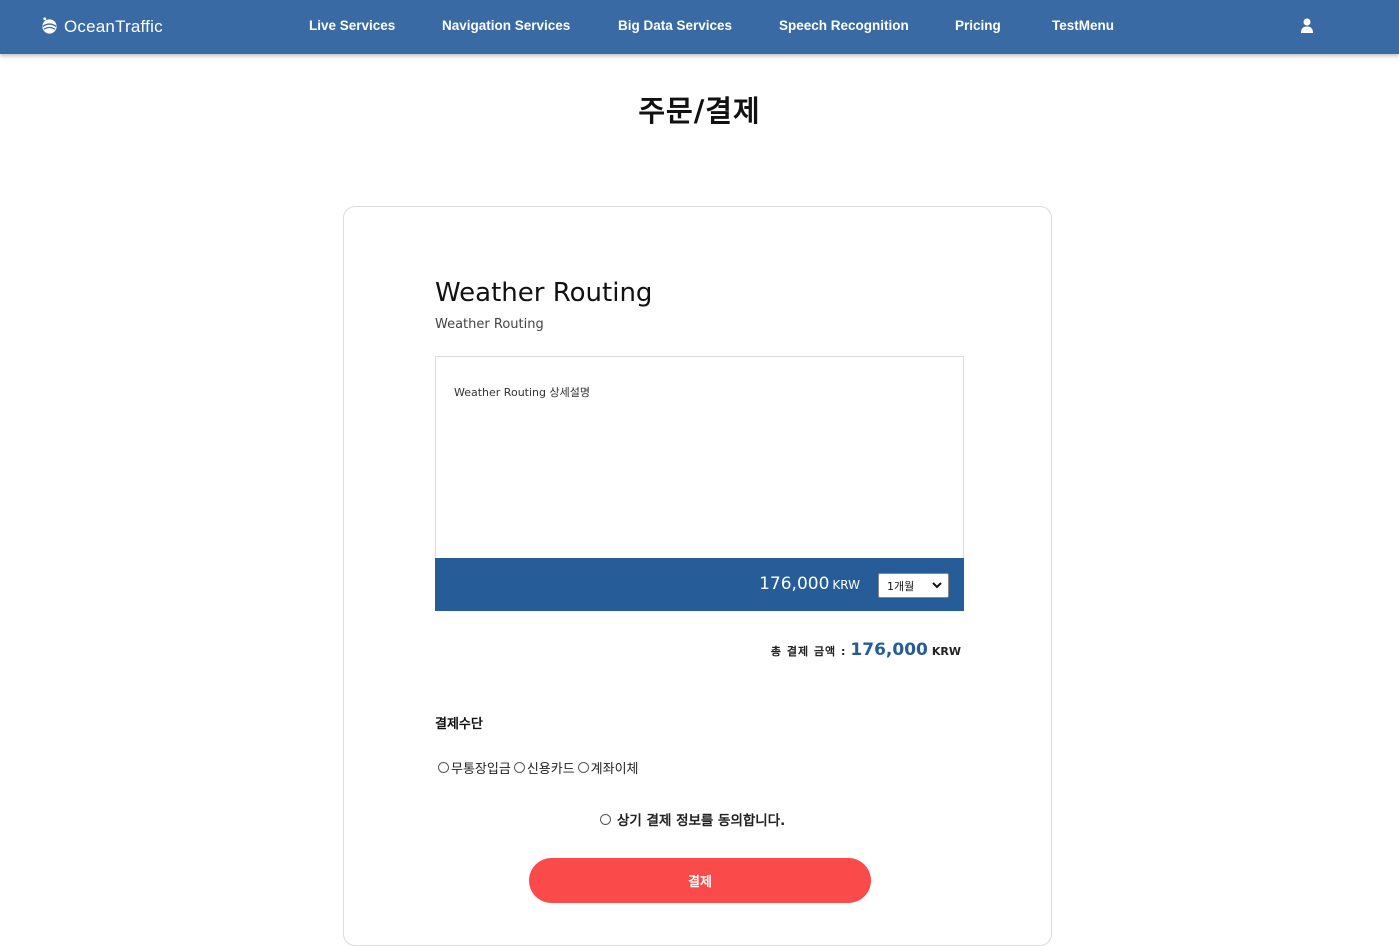  I want to click on agreement-radio, so click(605, 819).